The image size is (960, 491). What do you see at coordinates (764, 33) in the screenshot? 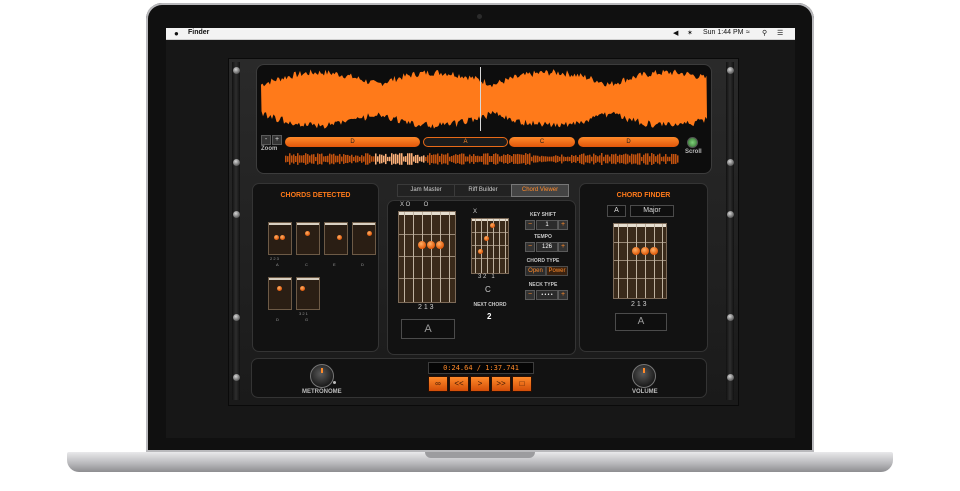
I see `search-icon: ⚲` at bounding box center [764, 33].